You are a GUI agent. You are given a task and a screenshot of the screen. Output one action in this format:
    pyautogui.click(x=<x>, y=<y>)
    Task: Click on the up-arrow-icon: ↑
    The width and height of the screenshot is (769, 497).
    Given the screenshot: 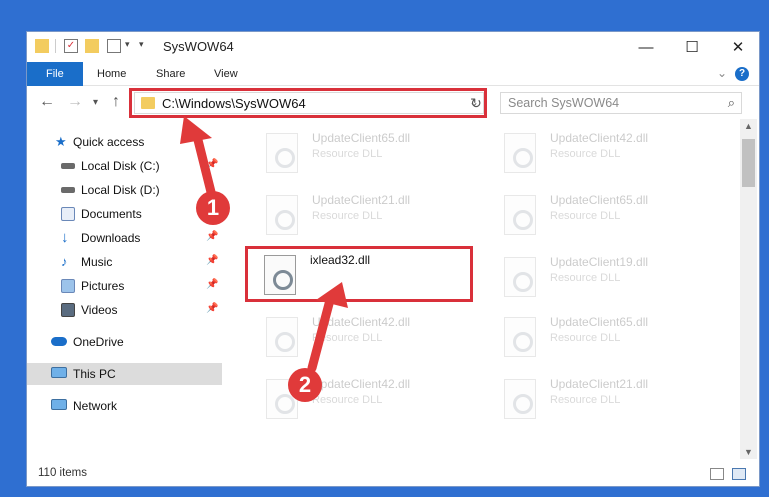 What is the action you would take?
    pyautogui.click(x=116, y=102)
    